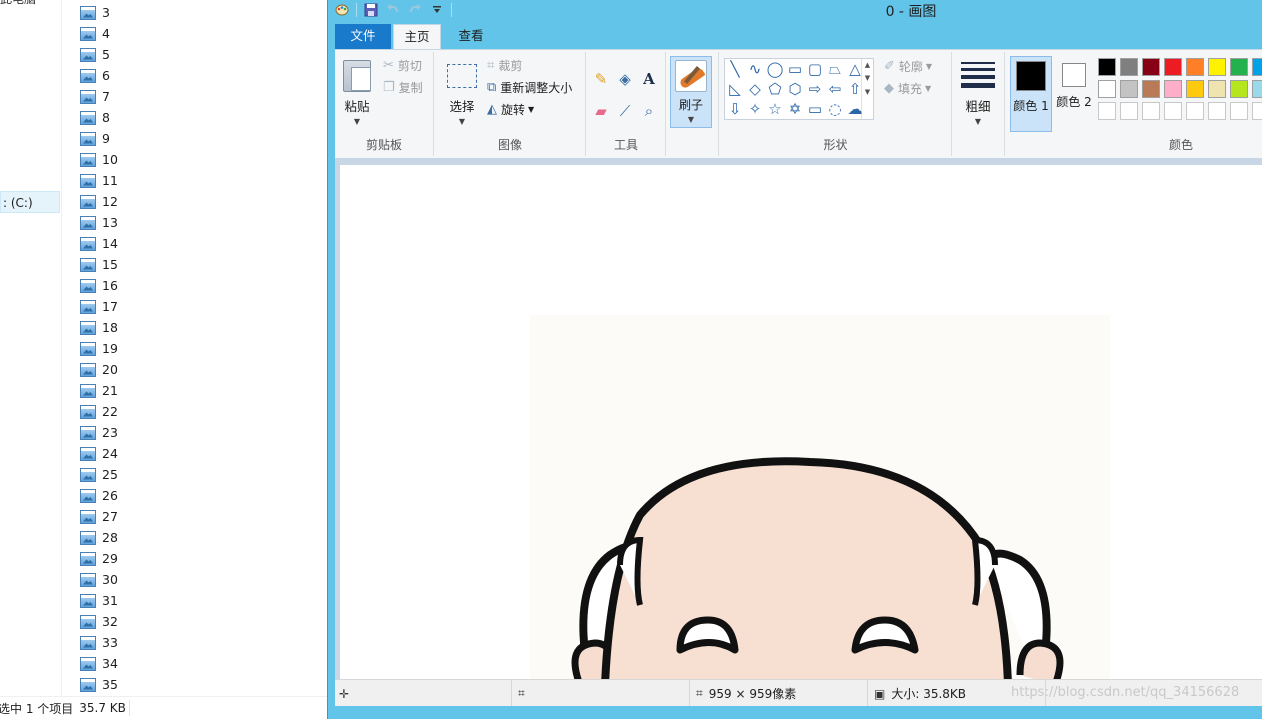  I want to click on file-row: 25, so click(99, 474).